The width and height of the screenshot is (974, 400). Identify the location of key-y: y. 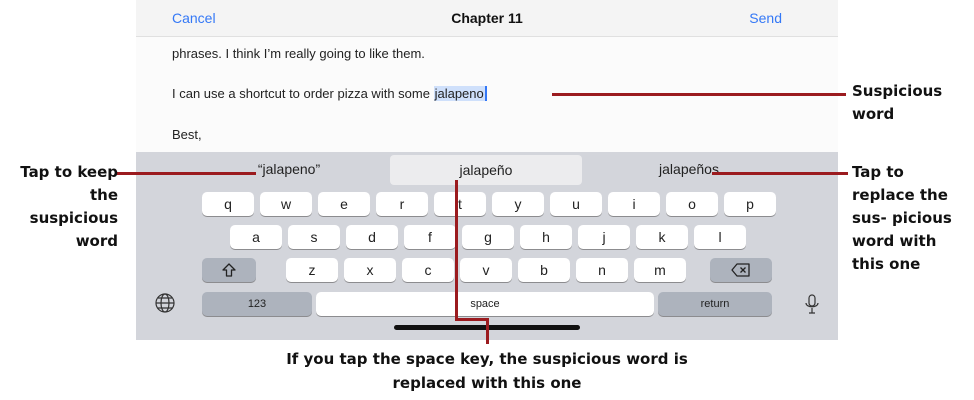
(518, 204).